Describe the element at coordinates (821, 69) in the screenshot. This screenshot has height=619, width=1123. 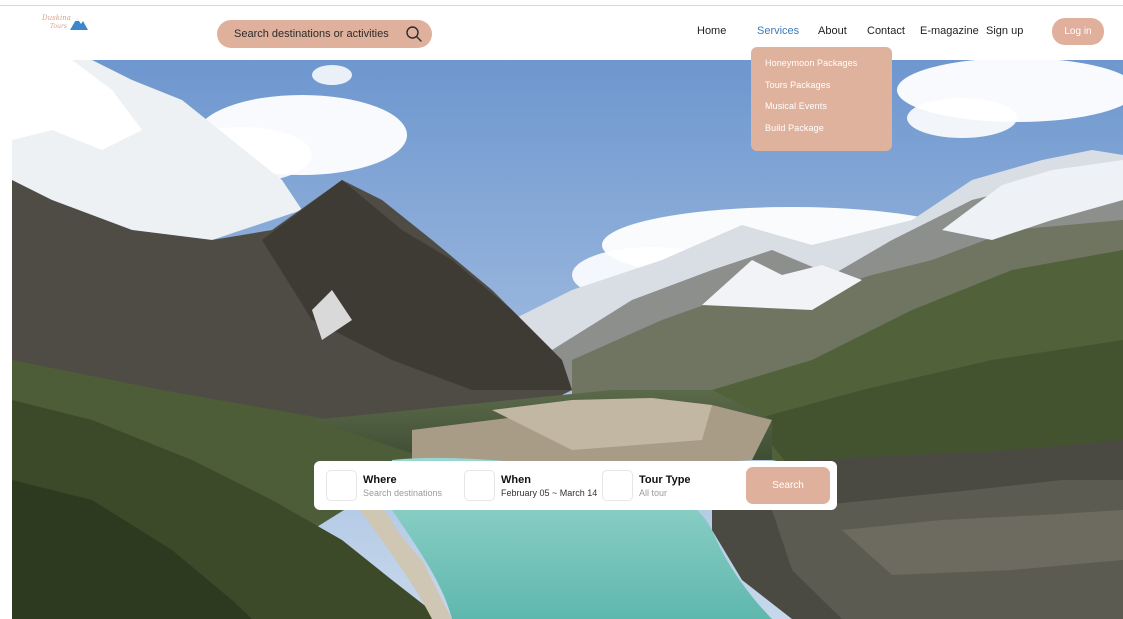
I see `menu-item-honeymoon-packages: Honeymoon Packages` at that location.